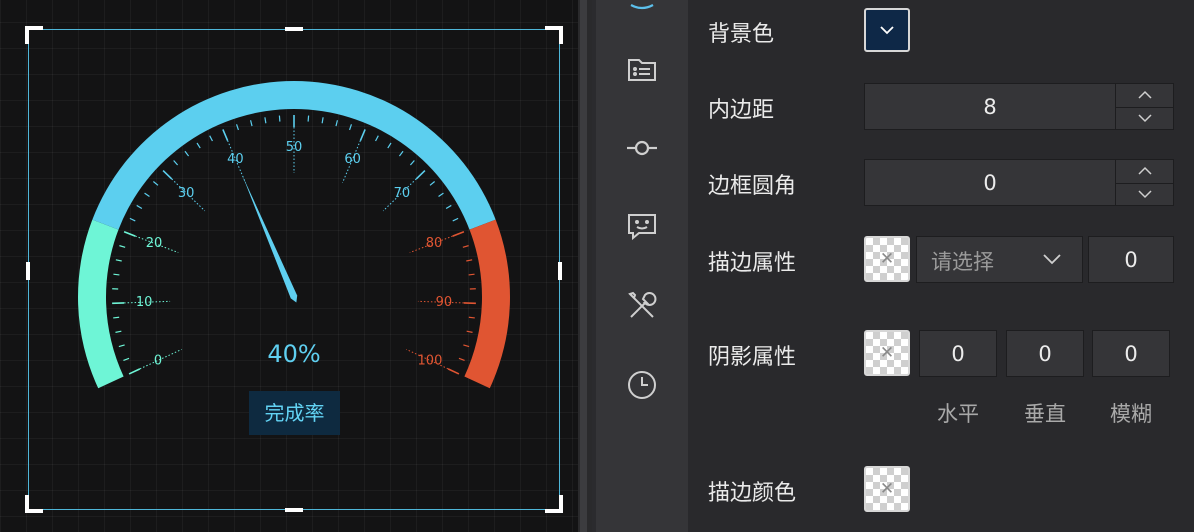 The width and height of the screenshot is (1194, 532). Describe the element at coordinates (1019, 106) in the screenshot. I see `padding-number-input: 8` at that location.